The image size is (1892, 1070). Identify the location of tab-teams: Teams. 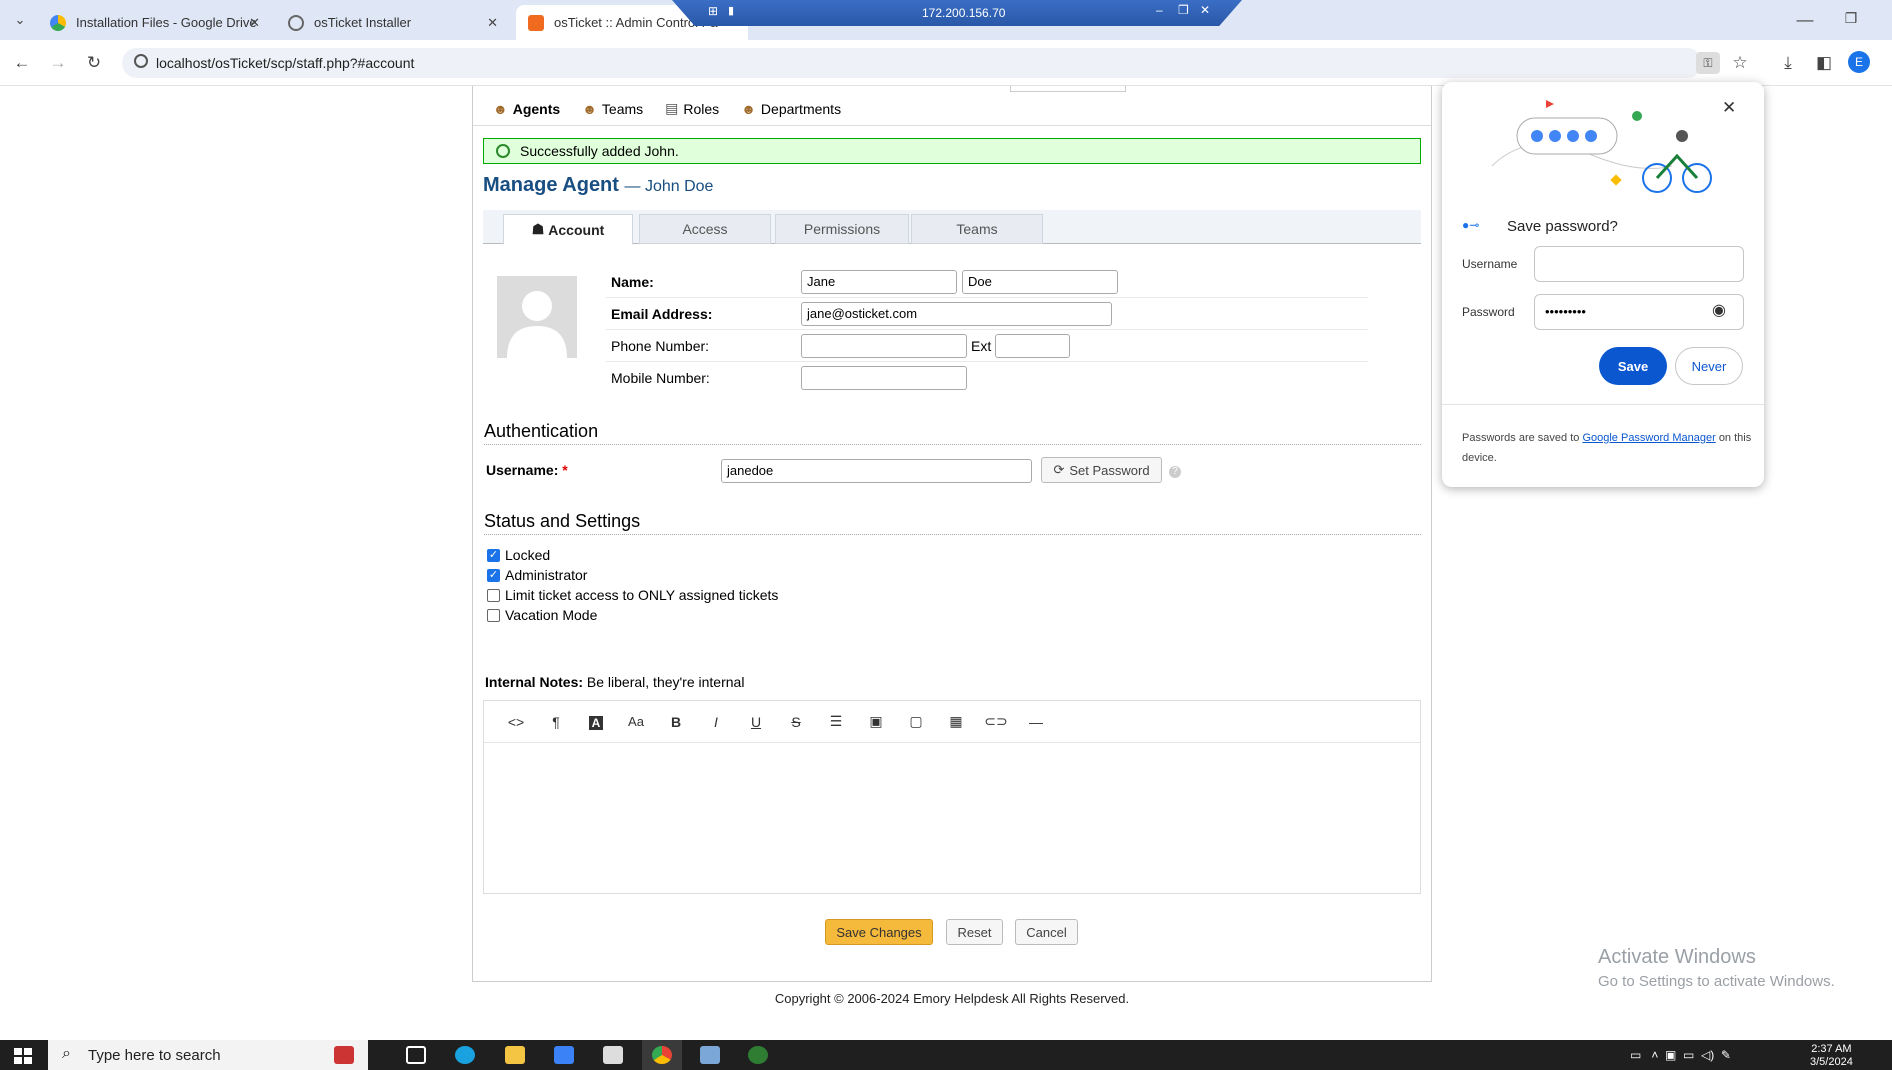
(977, 229).